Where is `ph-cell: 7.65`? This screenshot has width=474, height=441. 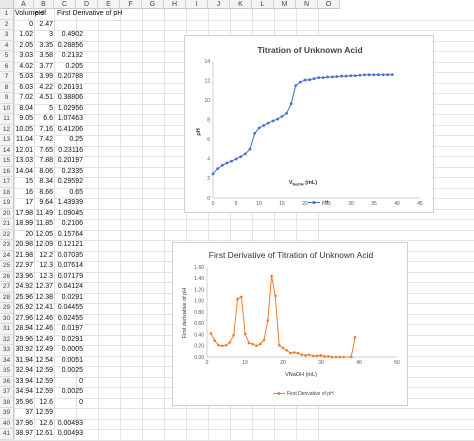 ph-cell: 7.65 is located at coordinates (44, 151).